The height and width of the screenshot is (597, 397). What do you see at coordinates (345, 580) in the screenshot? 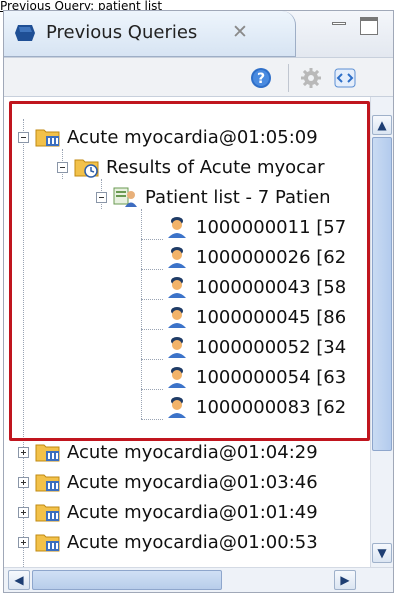
I see `scroll-right-button: ▶` at bounding box center [345, 580].